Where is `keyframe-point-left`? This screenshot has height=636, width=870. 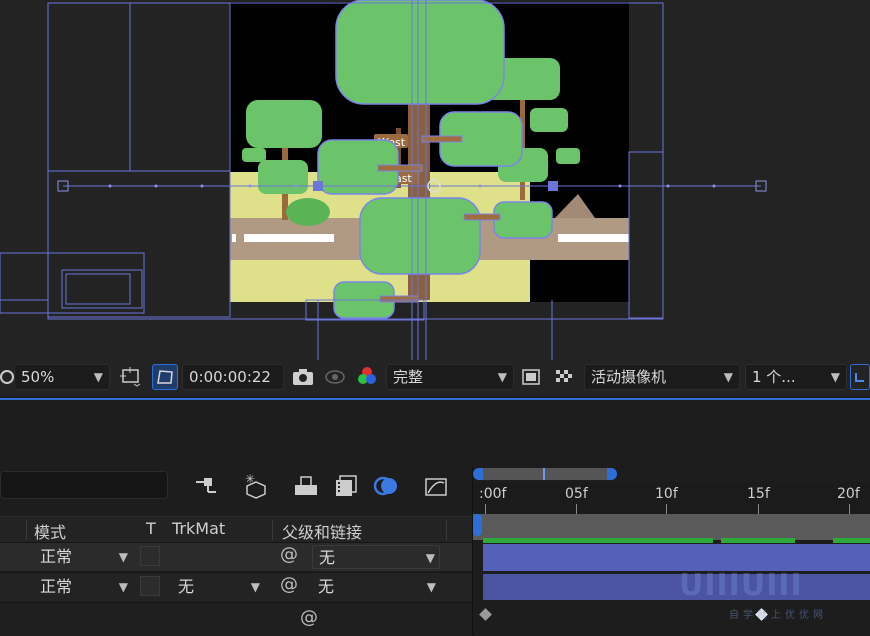
keyframe-point-left is located at coordinates (318, 186).